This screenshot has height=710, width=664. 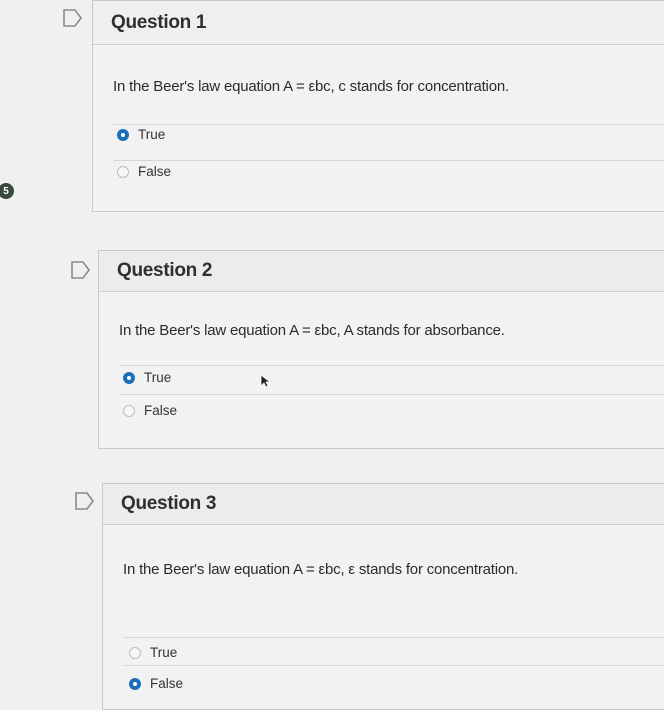 What do you see at coordinates (135, 652) in the screenshot?
I see `radio-true` at bounding box center [135, 652].